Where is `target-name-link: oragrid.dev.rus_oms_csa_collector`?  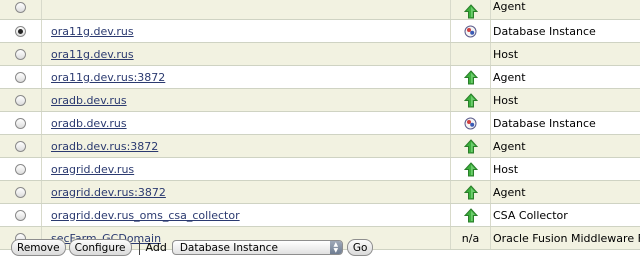
target-name-link: oragrid.dev.rus_oms_csa_collector is located at coordinates (145, 215).